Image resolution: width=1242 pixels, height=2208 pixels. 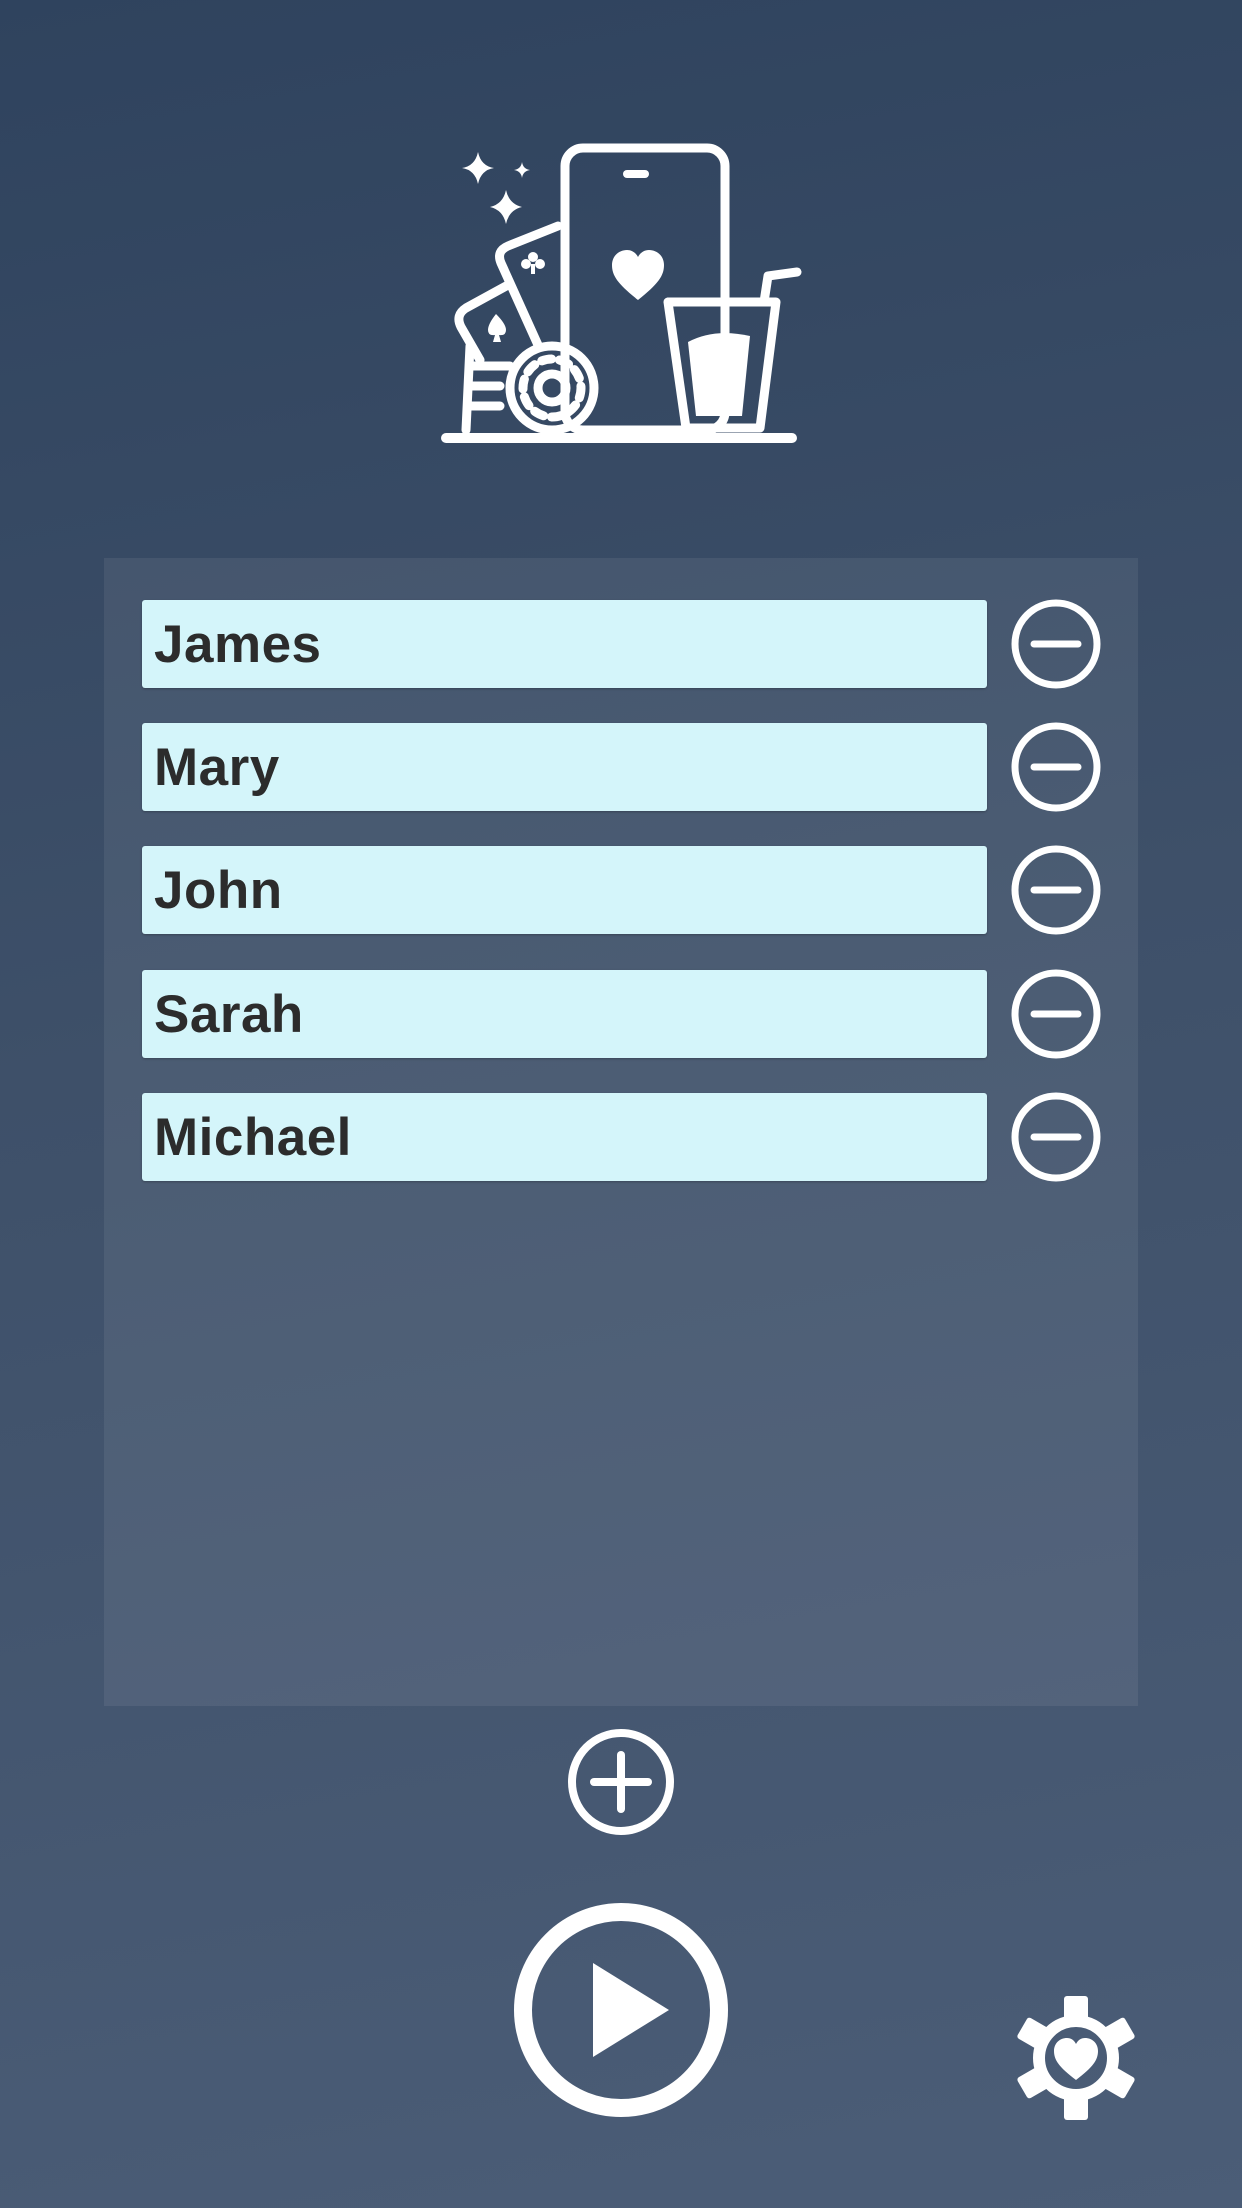 What do you see at coordinates (564, 644) in the screenshot?
I see `player-name-field: James` at bounding box center [564, 644].